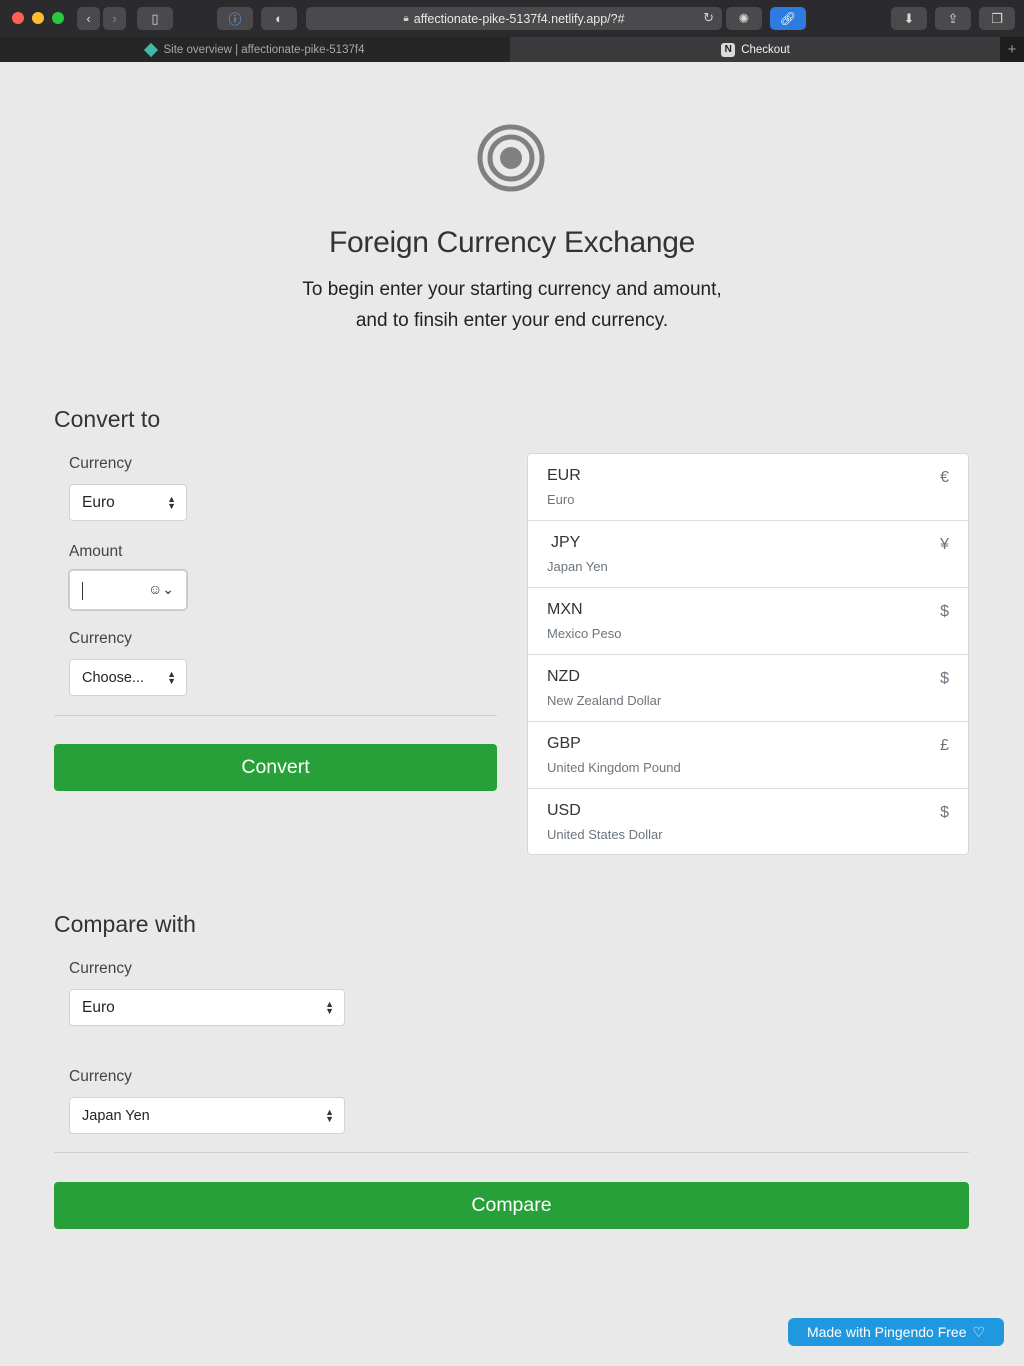 The image size is (1024, 1366). Describe the element at coordinates (614, 767) in the screenshot. I see `currency-name: United Kingdom Pound` at that location.